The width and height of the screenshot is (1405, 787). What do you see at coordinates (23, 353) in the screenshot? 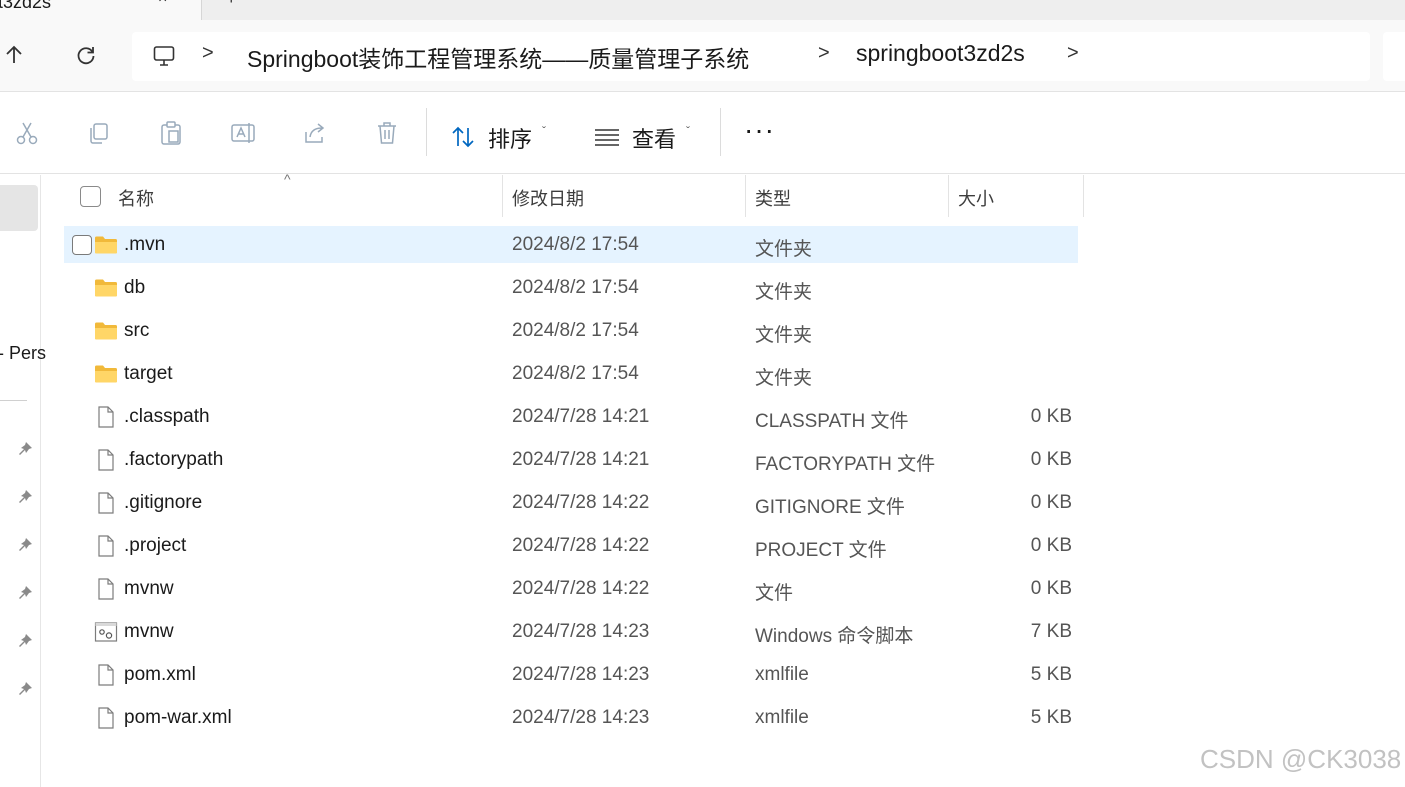
I see `nav-item-label: - Pers` at bounding box center [23, 353].